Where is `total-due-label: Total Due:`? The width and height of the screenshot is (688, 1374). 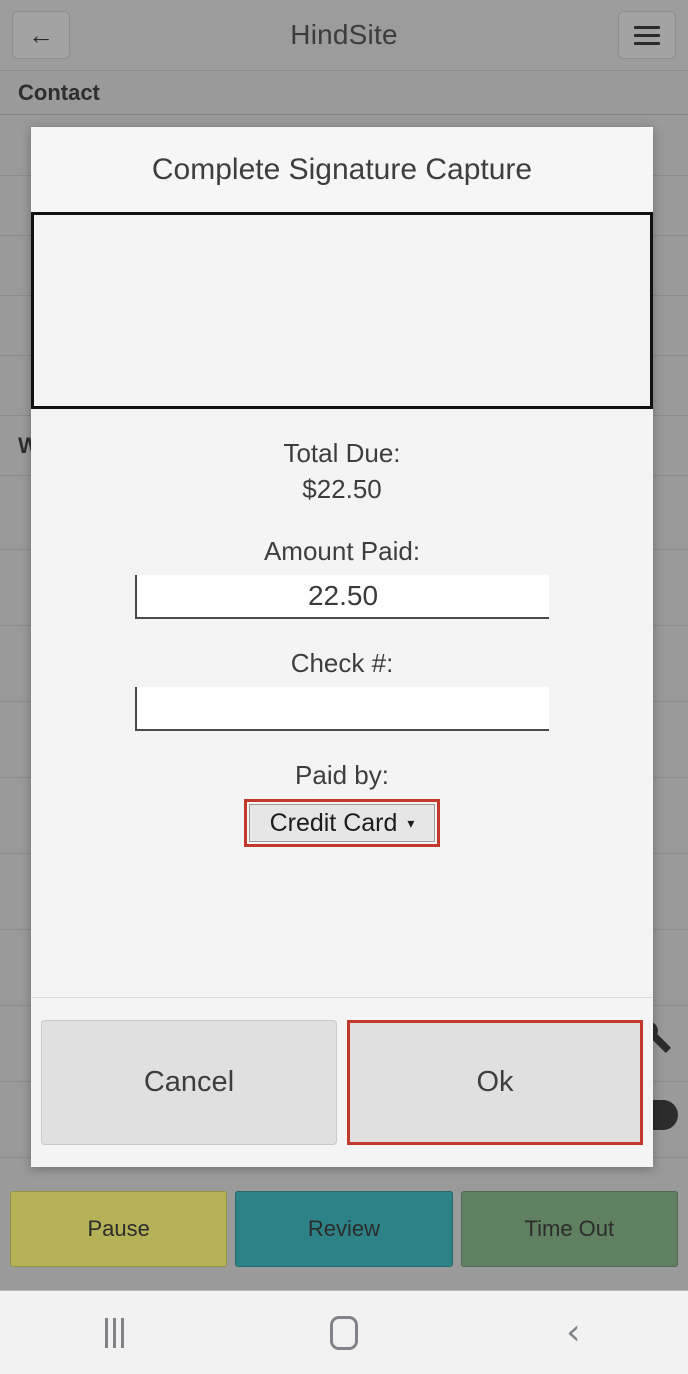 total-due-label: Total Due: is located at coordinates (342, 453).